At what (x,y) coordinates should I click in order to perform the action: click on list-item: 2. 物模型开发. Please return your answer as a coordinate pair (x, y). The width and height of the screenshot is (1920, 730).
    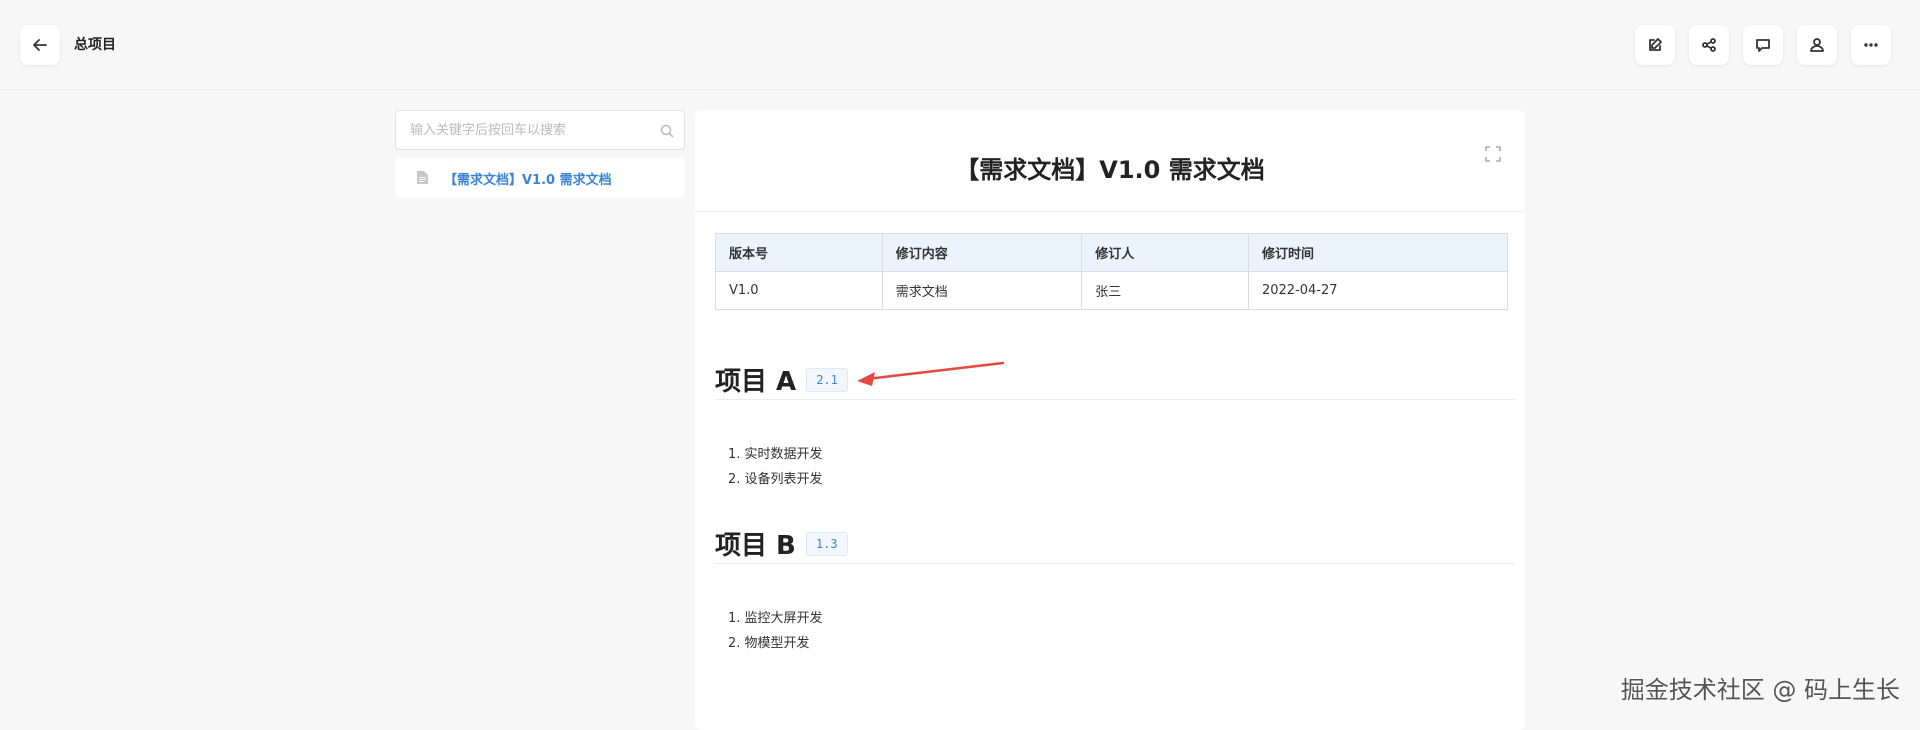
    Looking at the image, I should click on (769, 643).